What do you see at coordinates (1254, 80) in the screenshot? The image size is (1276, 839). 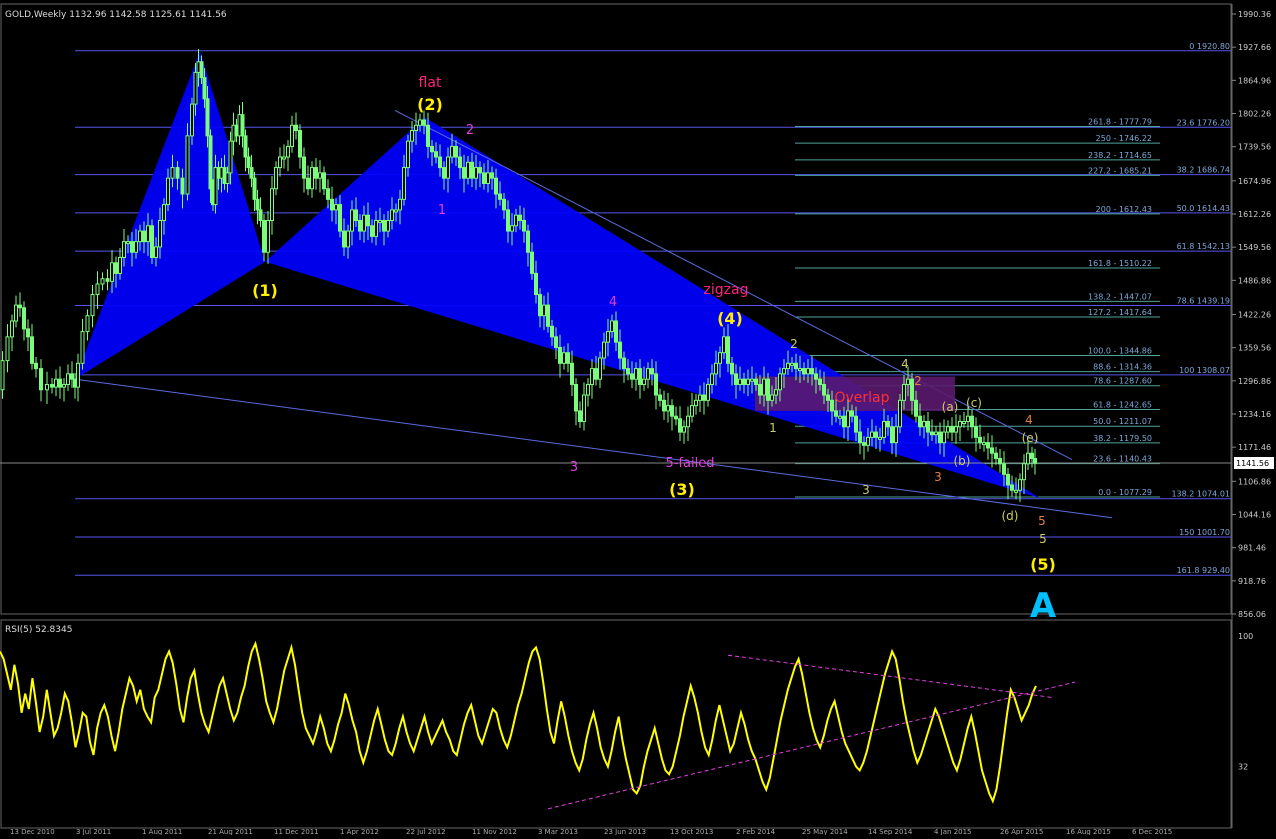 I see `price-tick-label: 1864.96` at bounding box center [1254, 80].